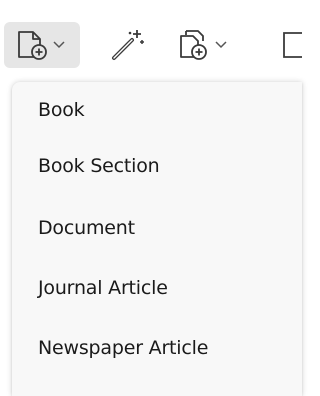 Image resolution: width=320 pixels, height=396 pixels. I want to click on menu-item-label: Journal Article, so click(103, 288).